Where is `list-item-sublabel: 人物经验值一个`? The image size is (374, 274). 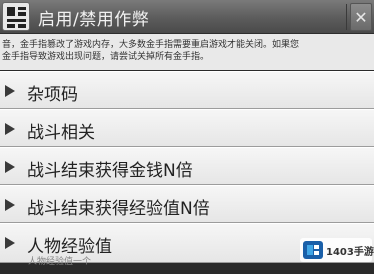
list-item-sublabel: 人物经验值一个 is located at coordinates (60, 262).